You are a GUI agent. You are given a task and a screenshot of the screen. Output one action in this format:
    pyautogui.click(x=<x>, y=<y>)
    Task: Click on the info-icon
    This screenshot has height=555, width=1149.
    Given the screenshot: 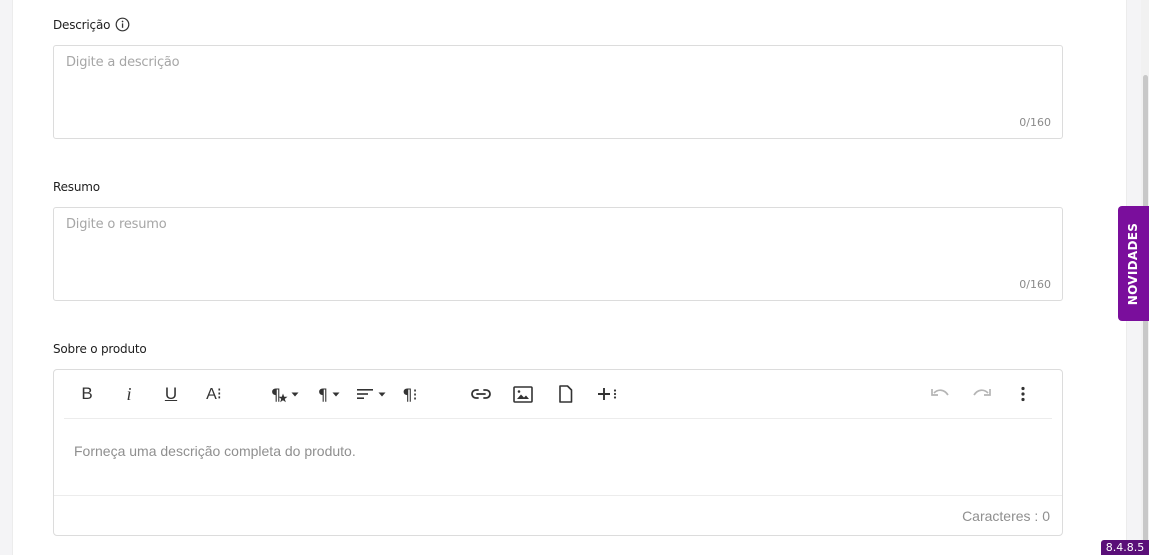 What is the action you would take?
    pyautogui.click(x=122, y=24)
    